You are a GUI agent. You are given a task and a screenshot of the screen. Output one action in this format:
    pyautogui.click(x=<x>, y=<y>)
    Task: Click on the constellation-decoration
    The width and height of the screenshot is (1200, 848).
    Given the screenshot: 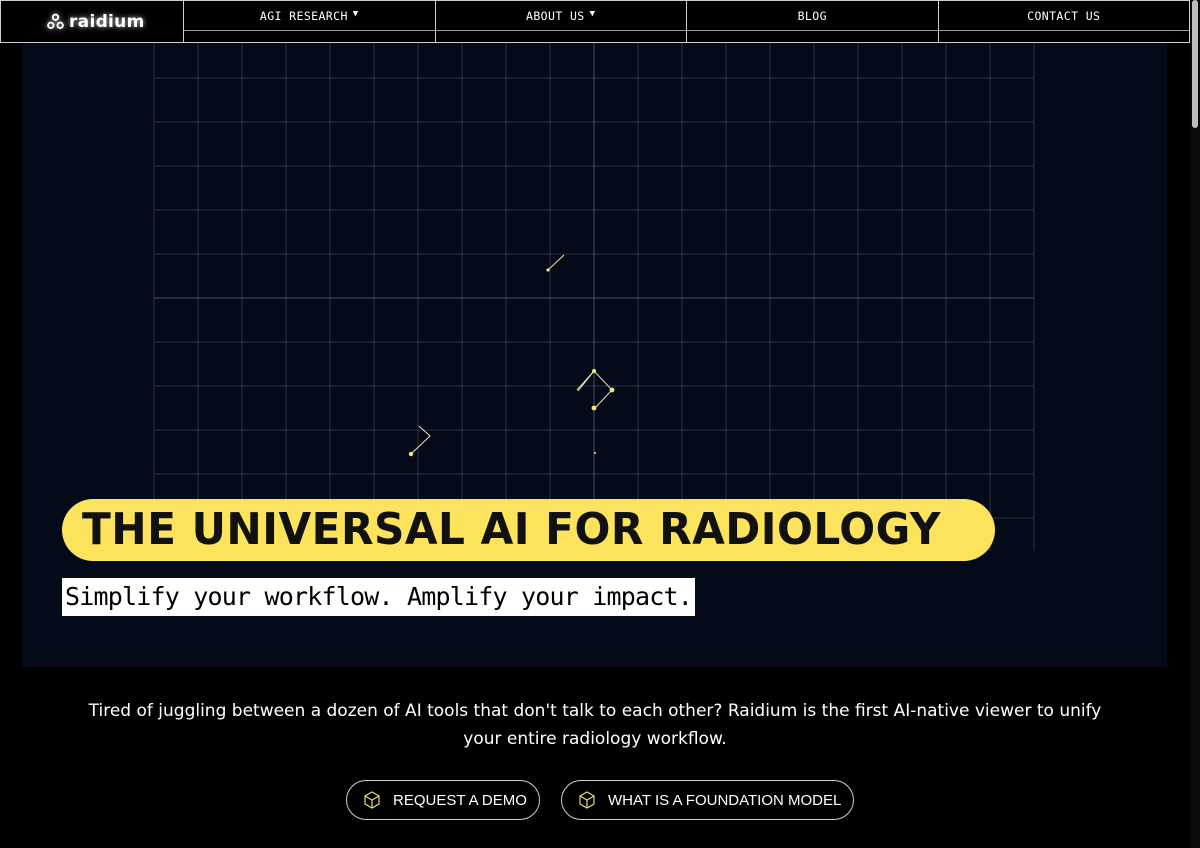 What is the action you would take?
    pyautogui.click(x=511, y=354)
    